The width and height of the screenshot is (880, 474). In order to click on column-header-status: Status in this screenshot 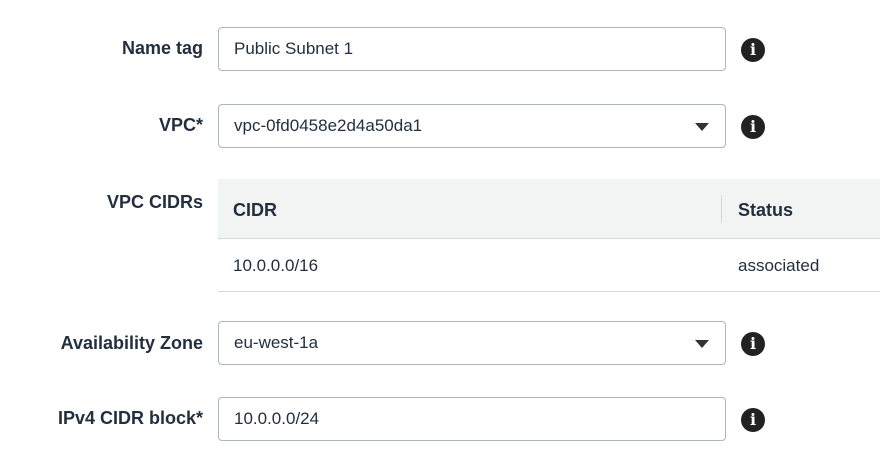, I will do `click(766, 210)`.